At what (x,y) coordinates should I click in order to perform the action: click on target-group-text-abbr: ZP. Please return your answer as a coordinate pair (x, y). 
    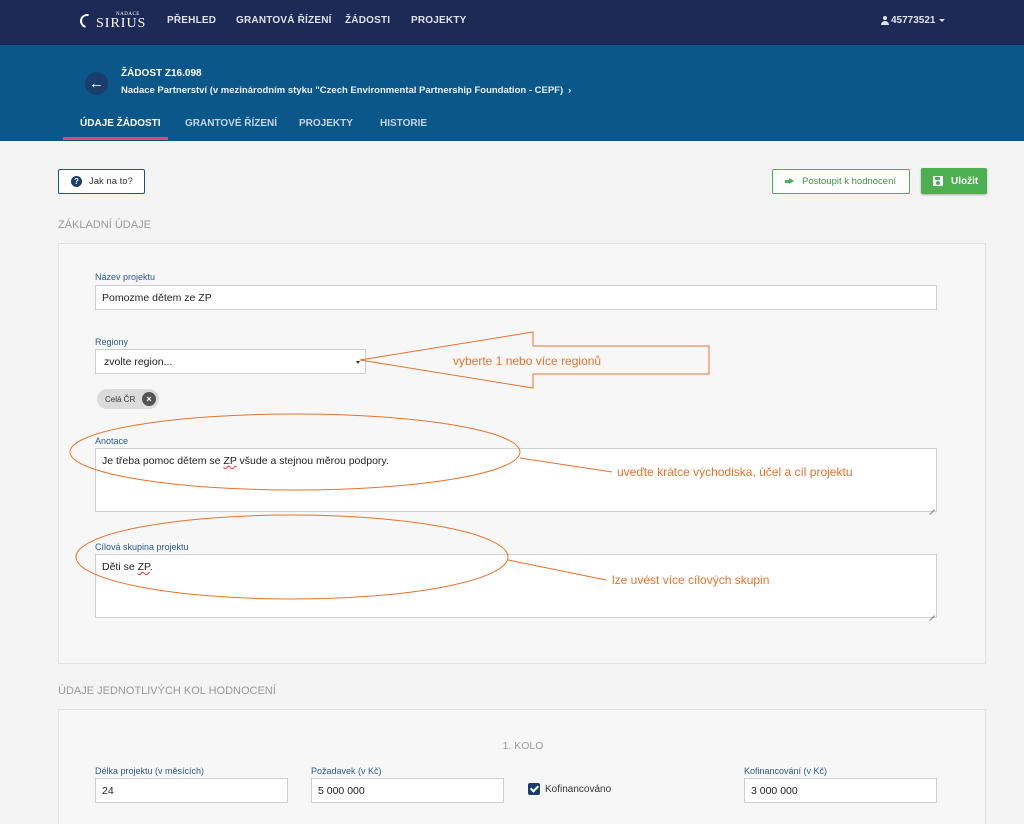
    Looking at the image, I should click on (143, 567).